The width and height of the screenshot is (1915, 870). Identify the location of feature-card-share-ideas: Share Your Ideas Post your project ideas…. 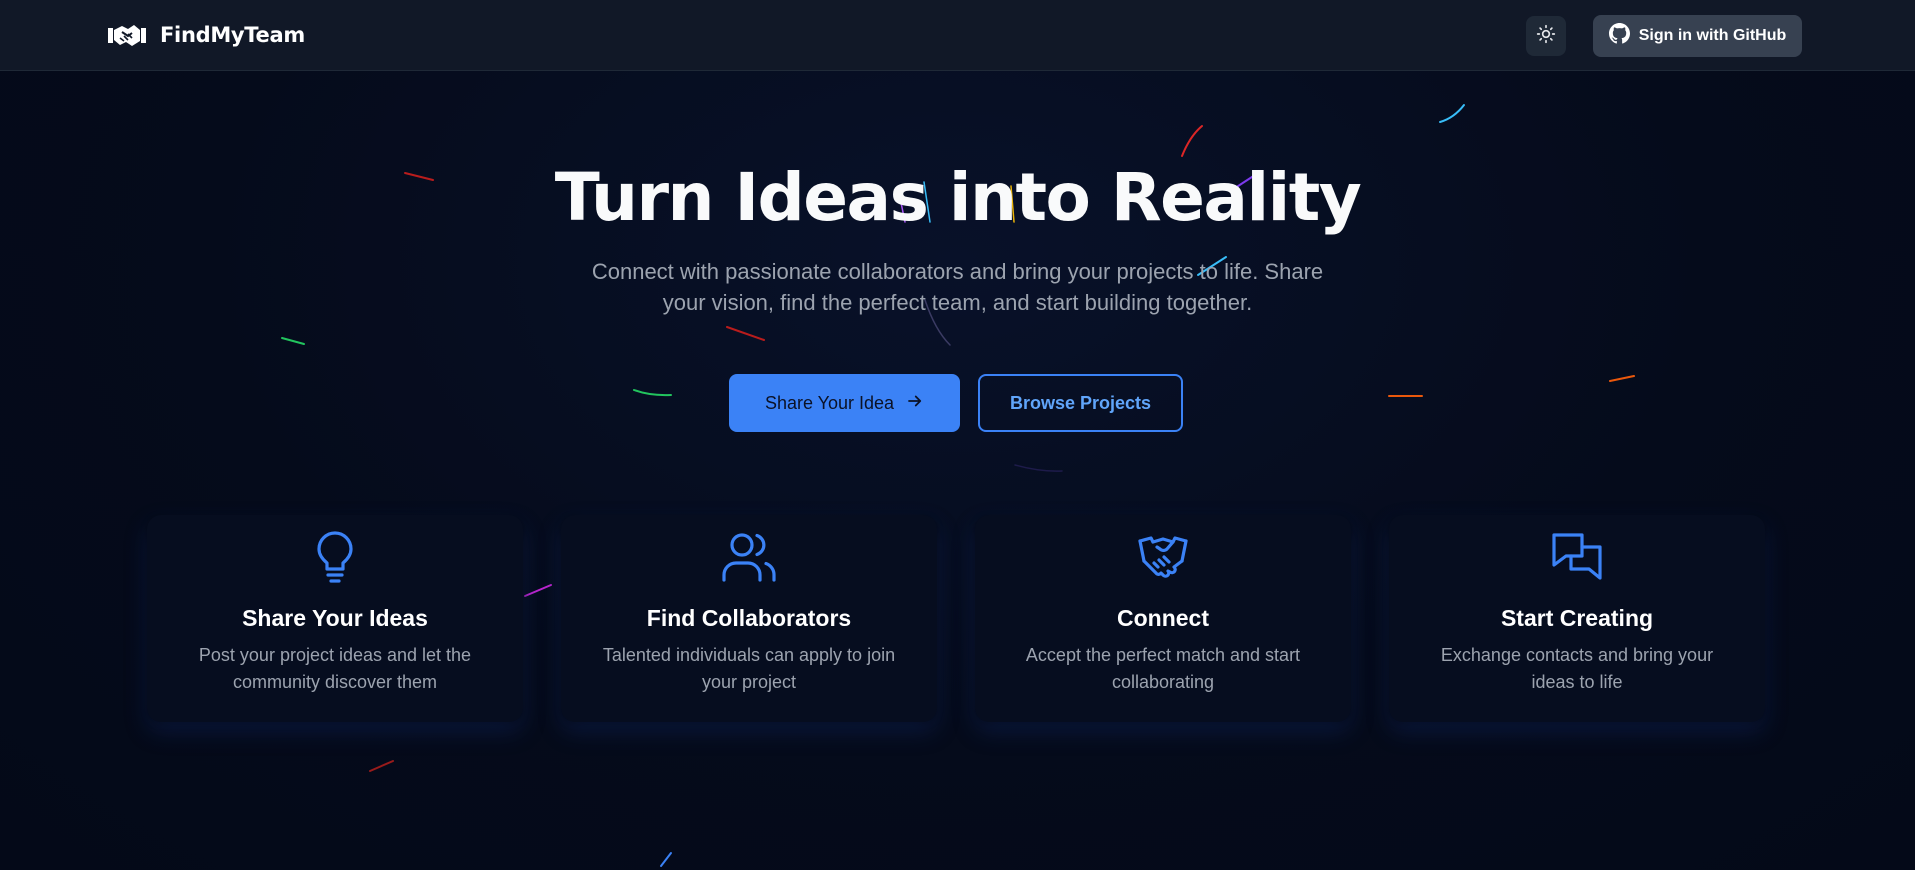
(335, 618).